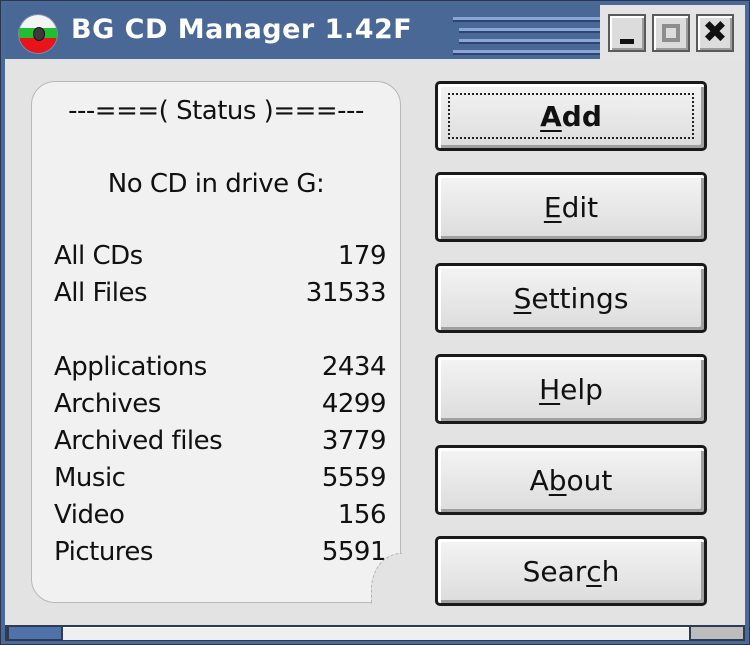 The image size is (750, 645). I want to click on stat-row-all-cds: All CDs 179, so click(220, 259).